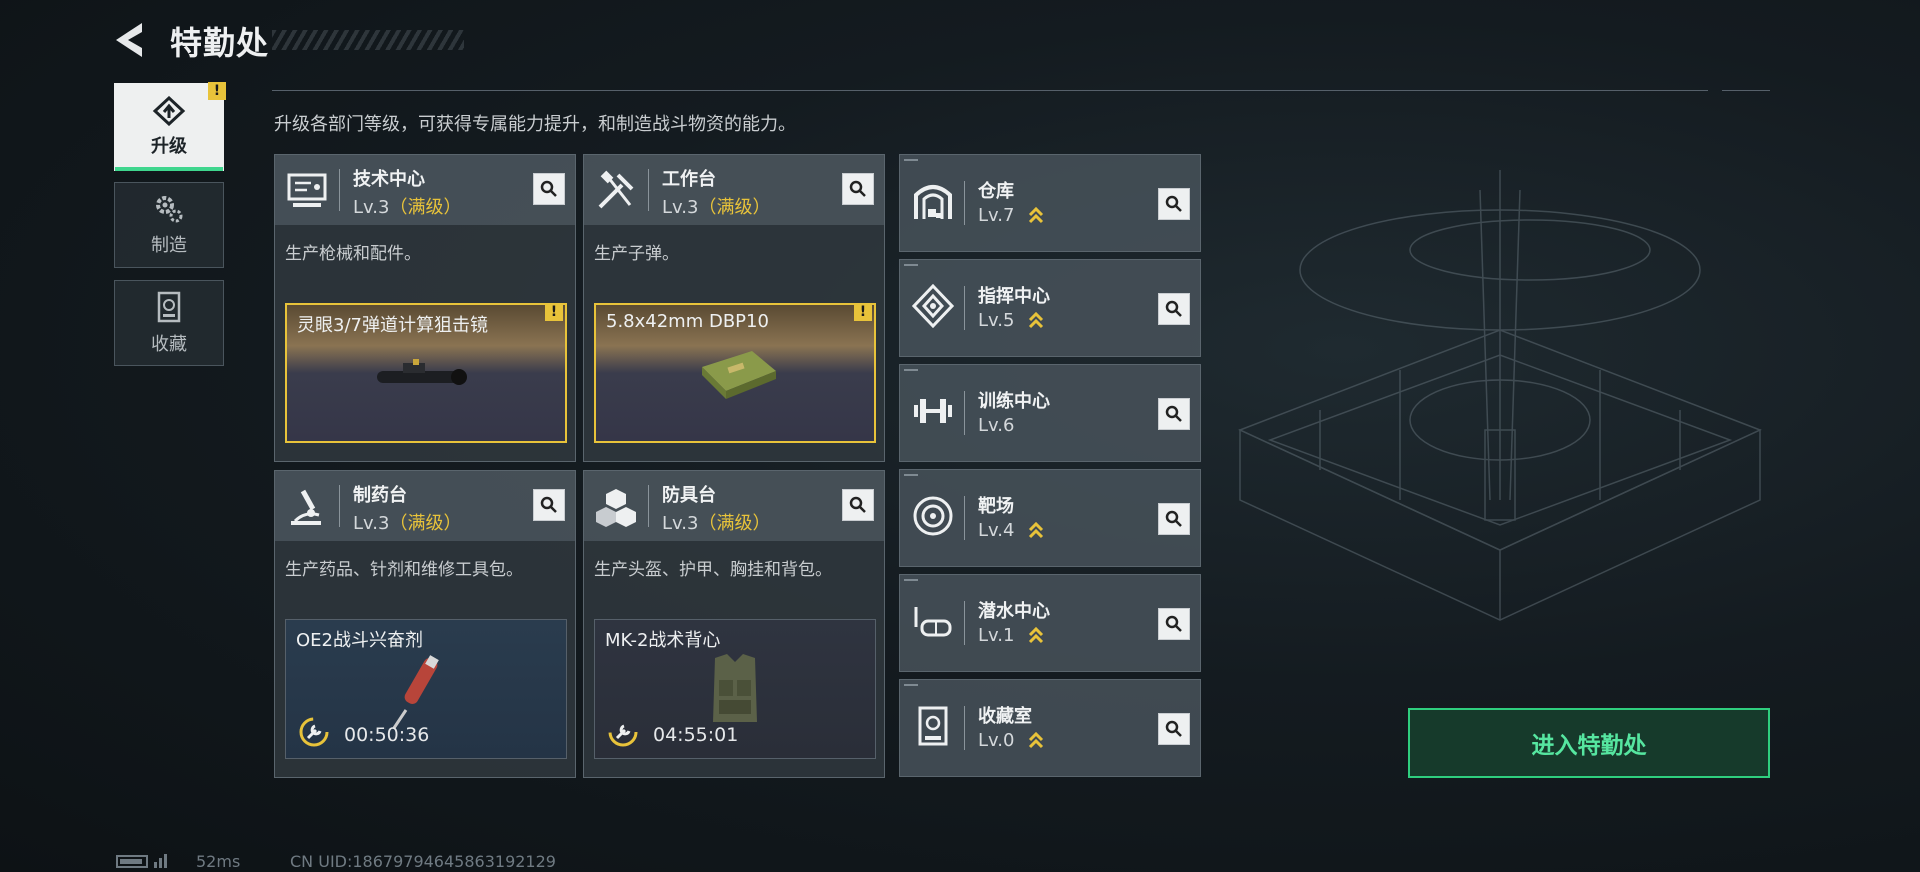 This screenshot has height=872, width=1920. I want to click on facility-row-command-center: 指挥中心 Lv.5, so click(1050, 308).